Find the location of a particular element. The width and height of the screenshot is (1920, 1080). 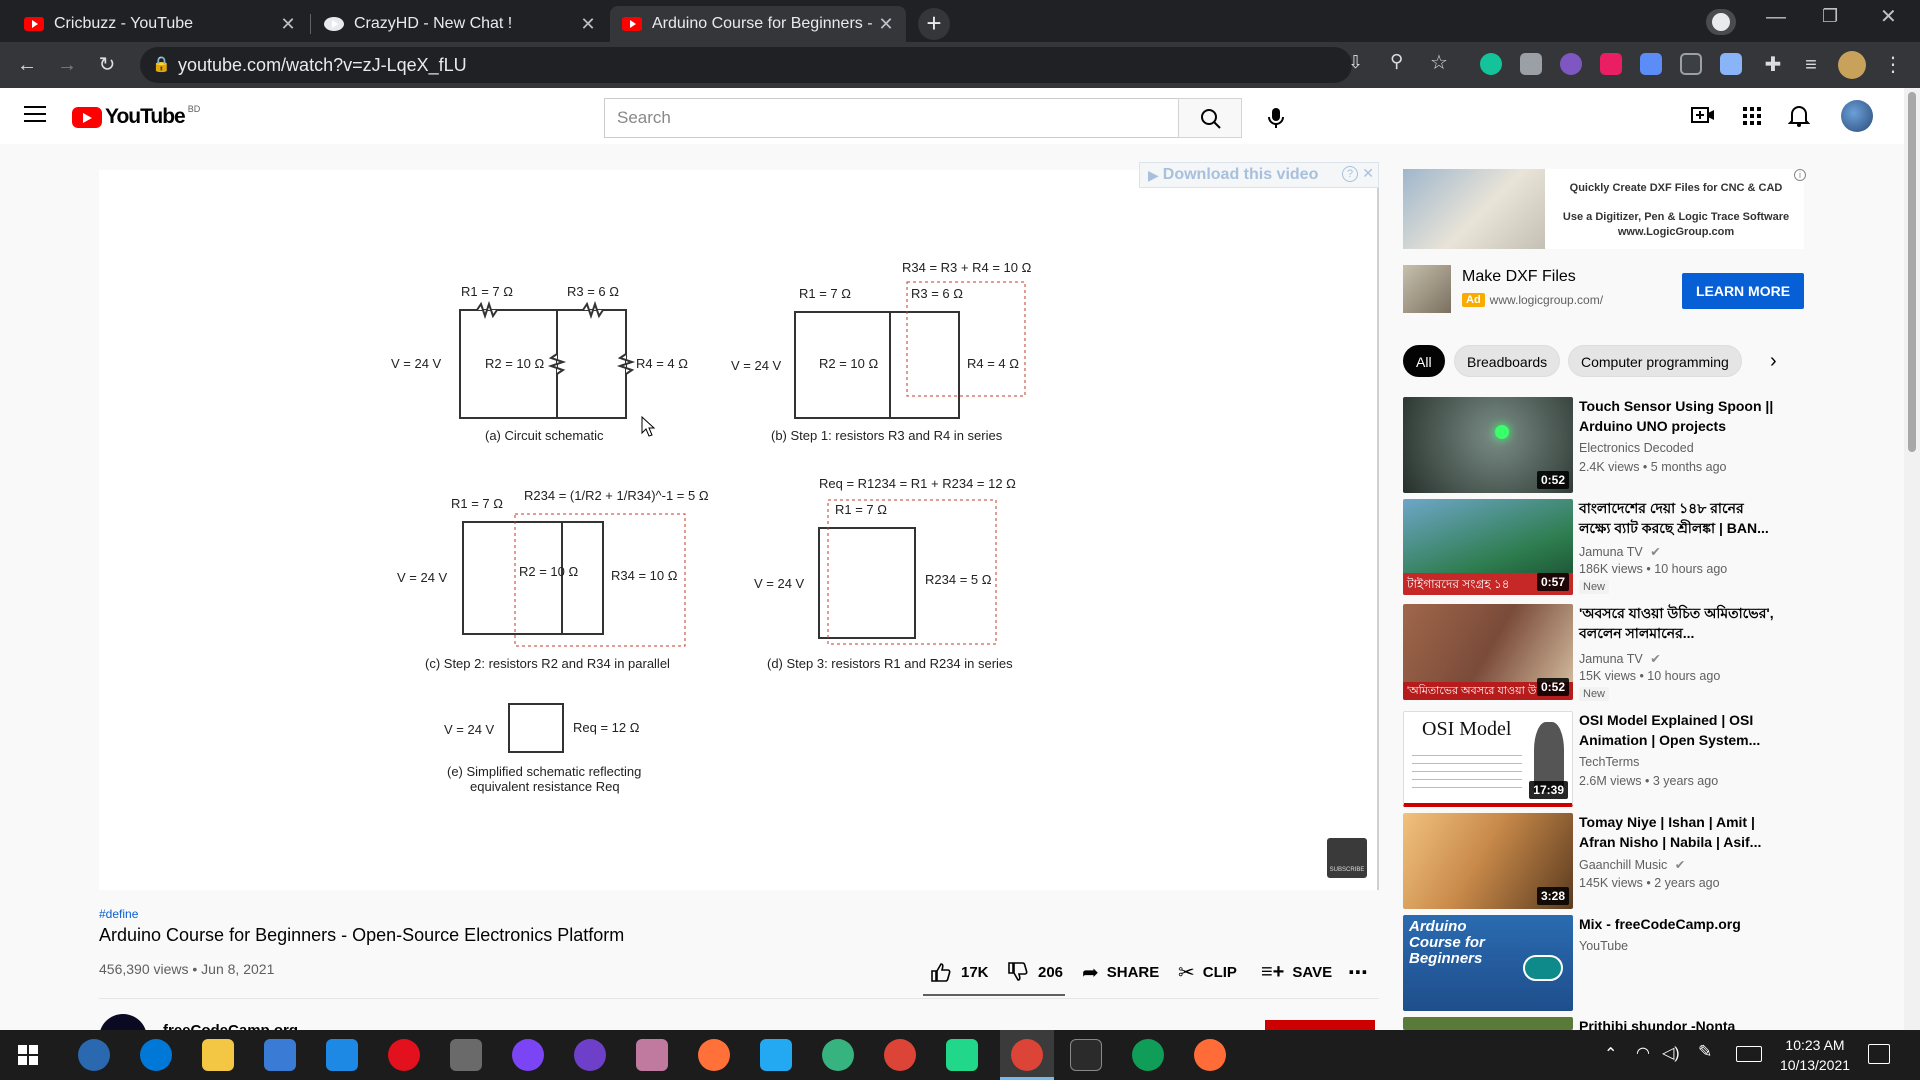

more-menu-icon: ⋮ is located at coordinates (1893, 65).